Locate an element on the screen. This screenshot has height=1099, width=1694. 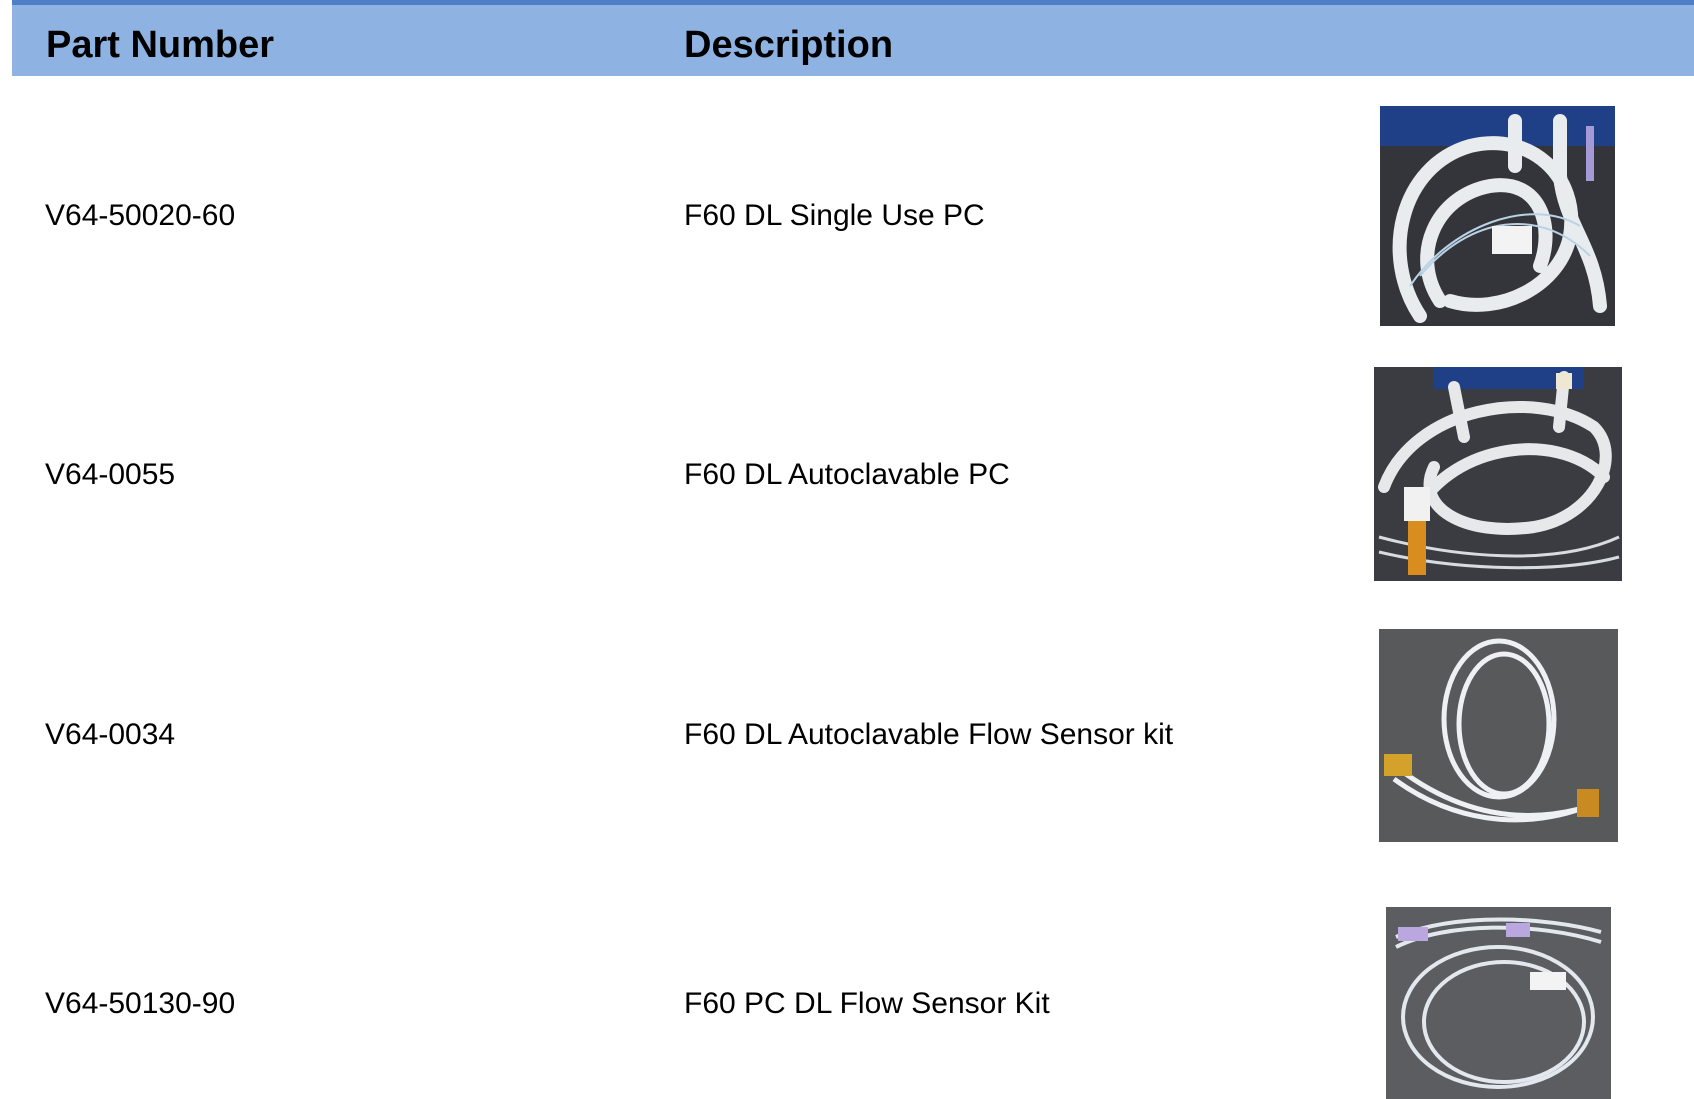
description-cell: F60 DL Autoclavable PC is located at coordinates (847, 474).